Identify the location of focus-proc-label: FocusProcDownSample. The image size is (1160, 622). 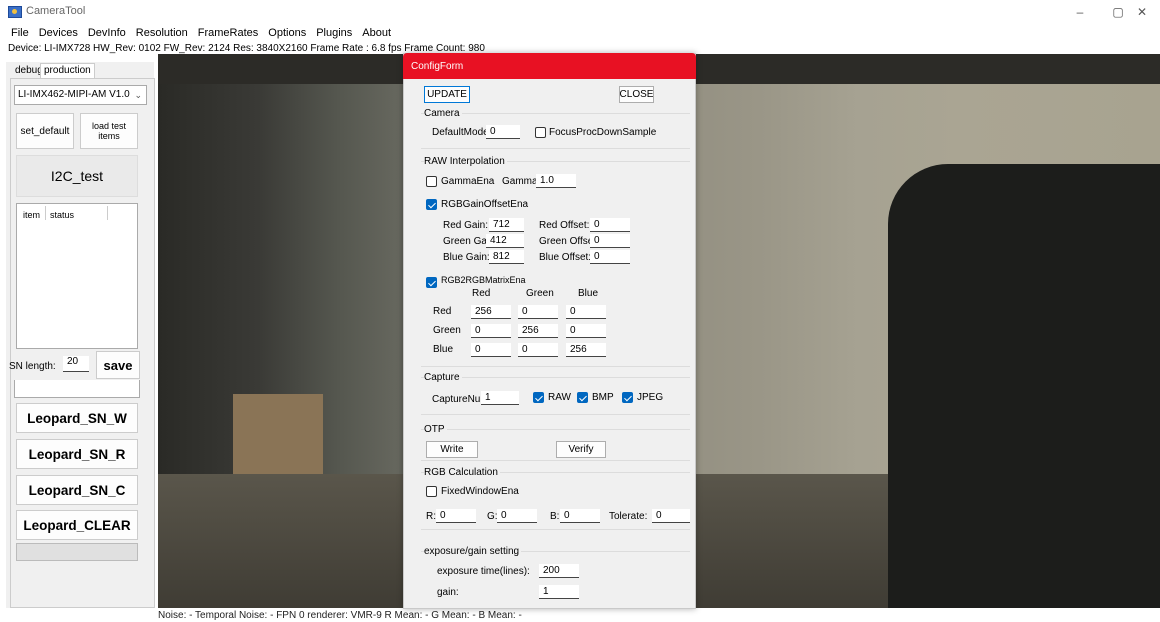
(603, 132).